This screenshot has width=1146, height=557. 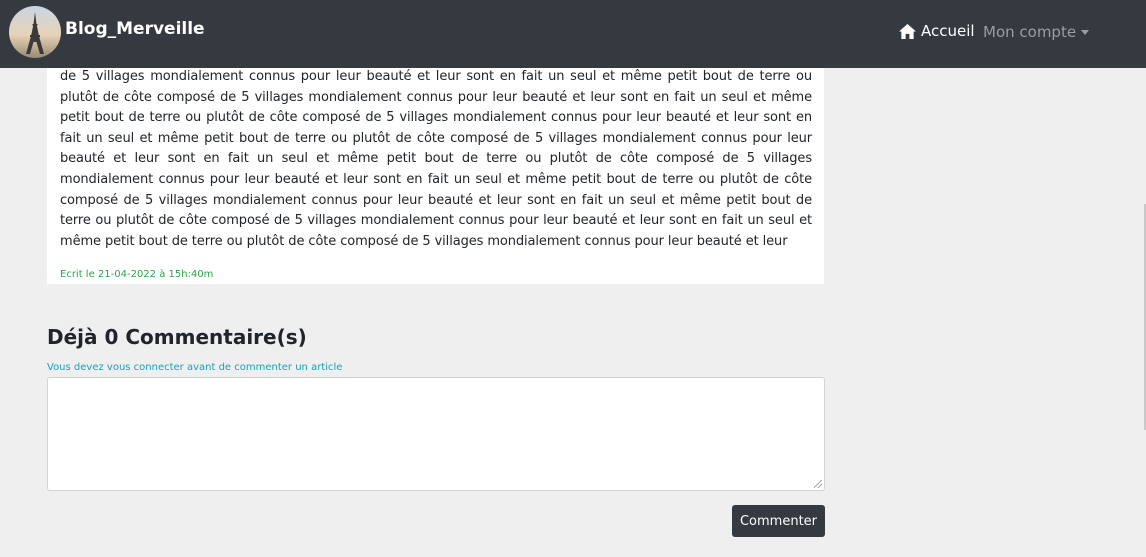 What do you see at coordinates (436, 434) in the screenshot?
I see `comment-textarea` at bounding box center [436, 434].